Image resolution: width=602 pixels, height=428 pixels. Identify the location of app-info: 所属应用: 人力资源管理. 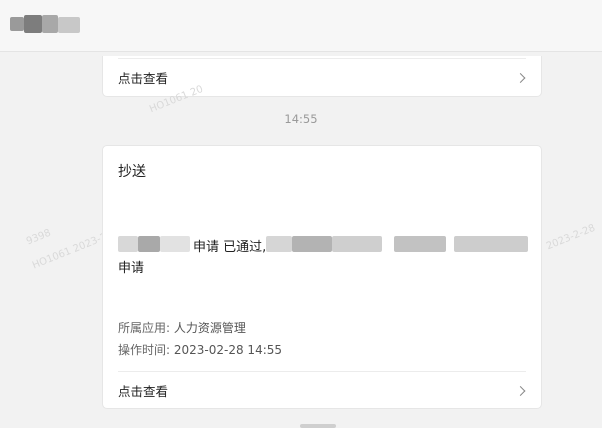
(182, 327).